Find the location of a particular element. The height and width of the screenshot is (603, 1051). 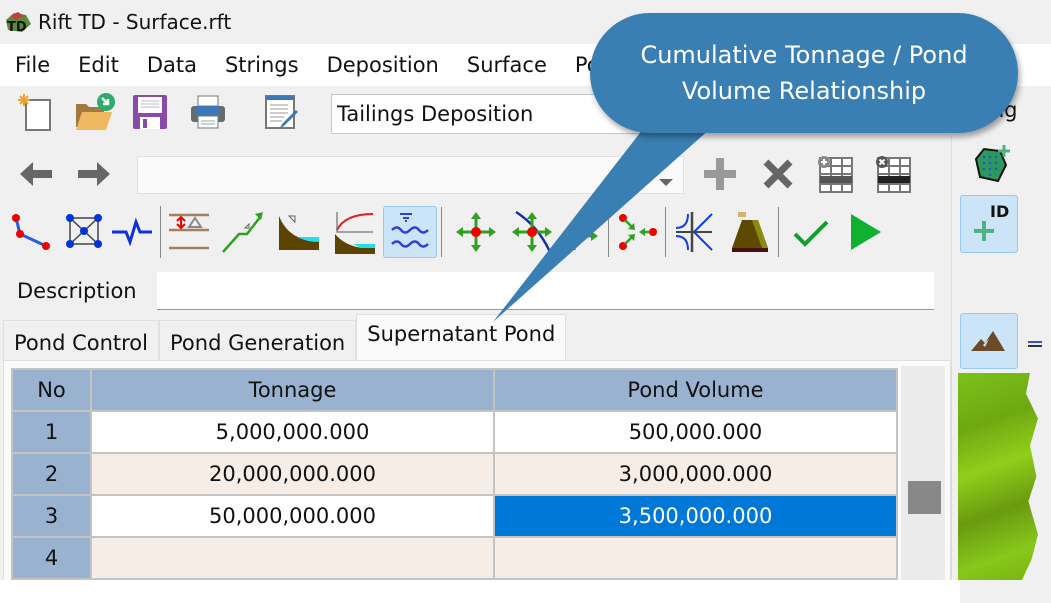

intersect-lines-button is located at coordinates (694, 232).